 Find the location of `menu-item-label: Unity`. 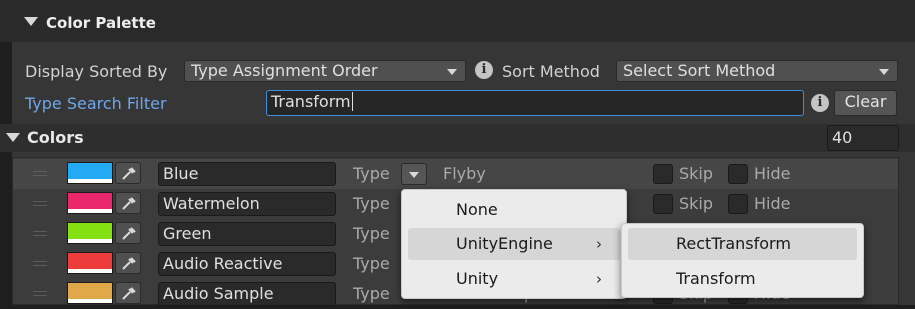

menu-item-label: Unity is located at coordinates (477, 278).